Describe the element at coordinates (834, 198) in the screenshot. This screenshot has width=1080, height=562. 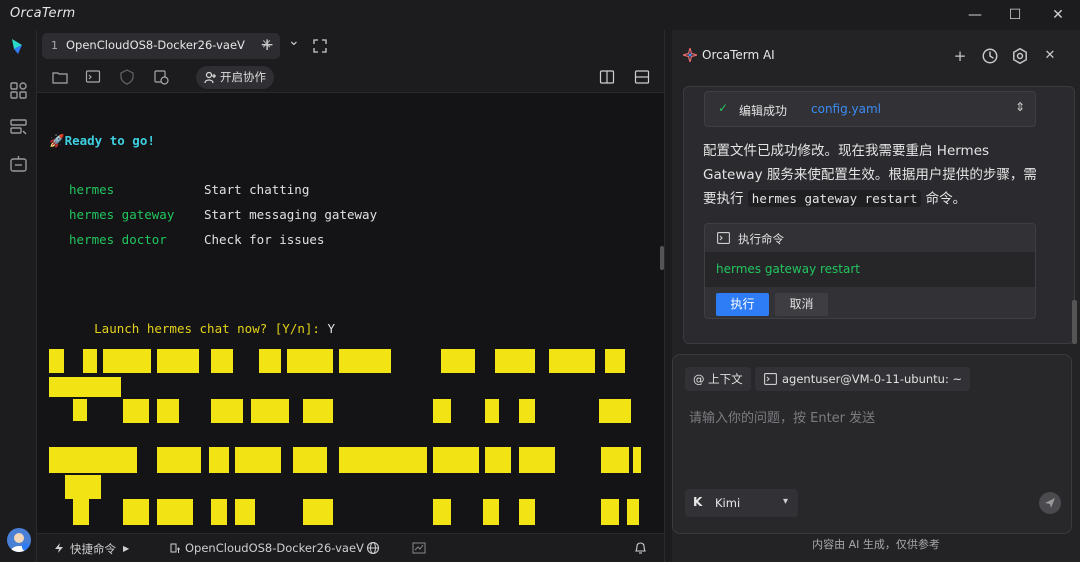
I see `inline-code: hermes gateway restart` at that location.